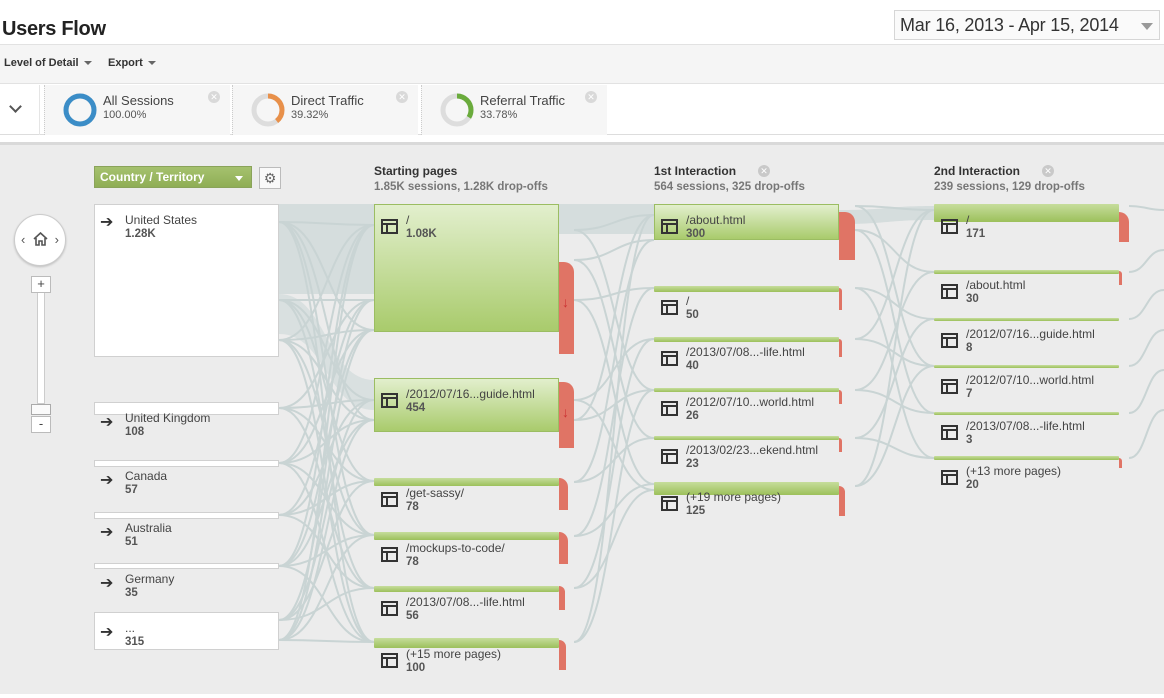 The width and height of the screenshot is (1164, 698). What do you see at coordinates (606, 219) in the screenshot?
I see `flow-ribbon` at bounding box center [606, 219].